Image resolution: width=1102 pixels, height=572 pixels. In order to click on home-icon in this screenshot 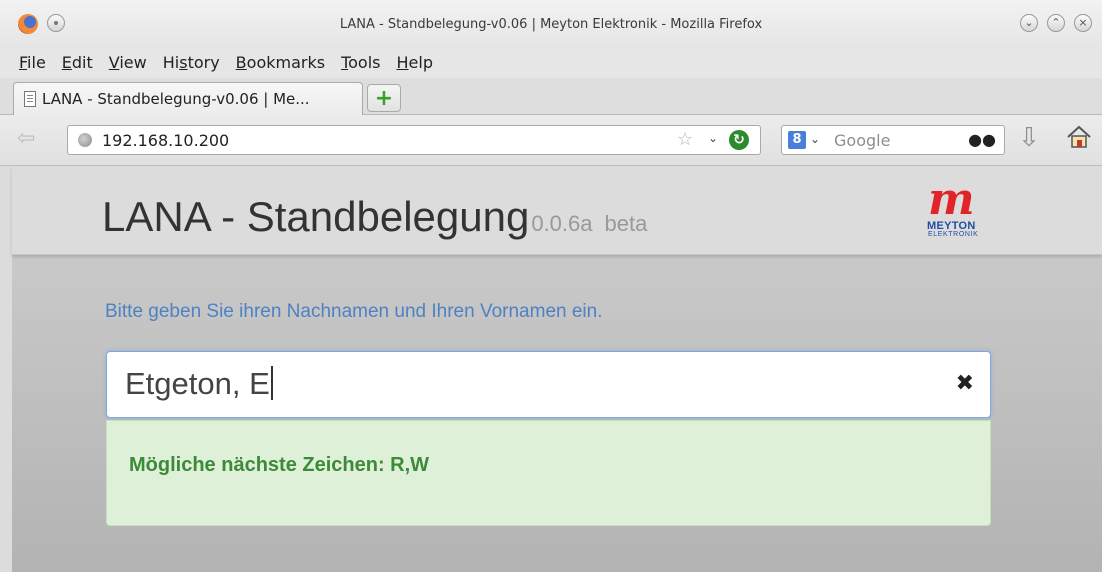, I will do `click(1079, 137)`.